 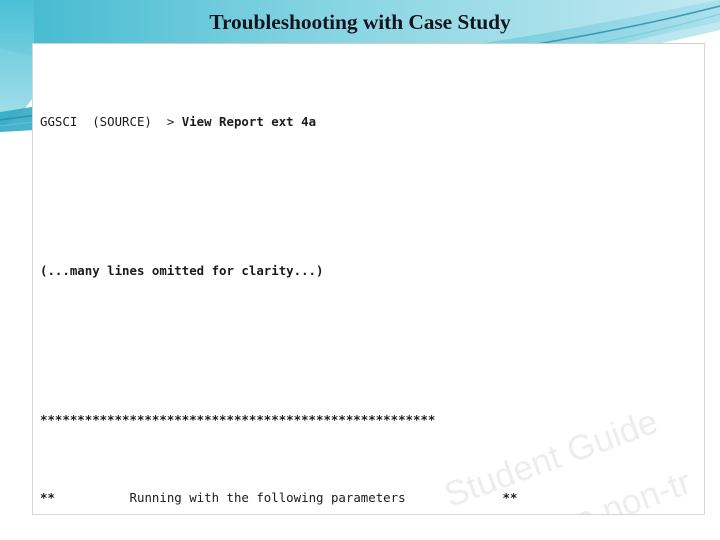 What do you see at coordinates (249, 121) in the screenshot?
I see `ggsci-command: View Report ext 4a` at bounding box center [249, 121].